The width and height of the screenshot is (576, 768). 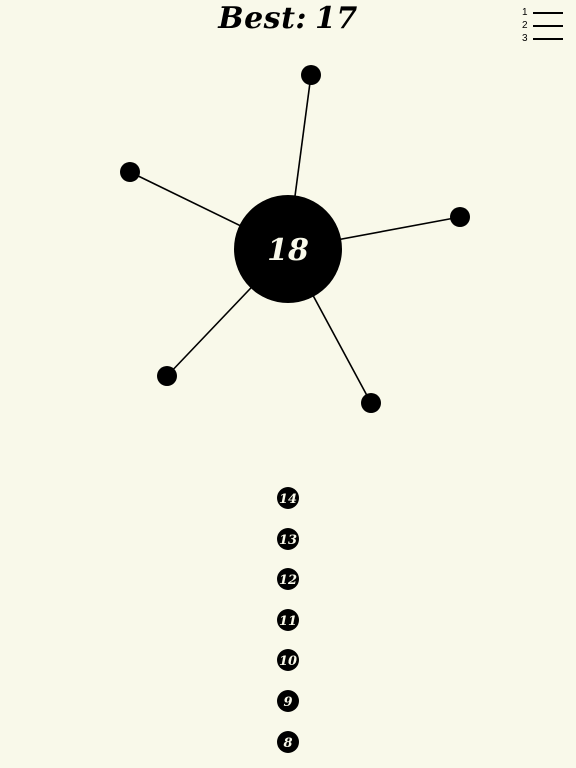 I want to click on queue-ball: 9, so click(x=288, y=701).